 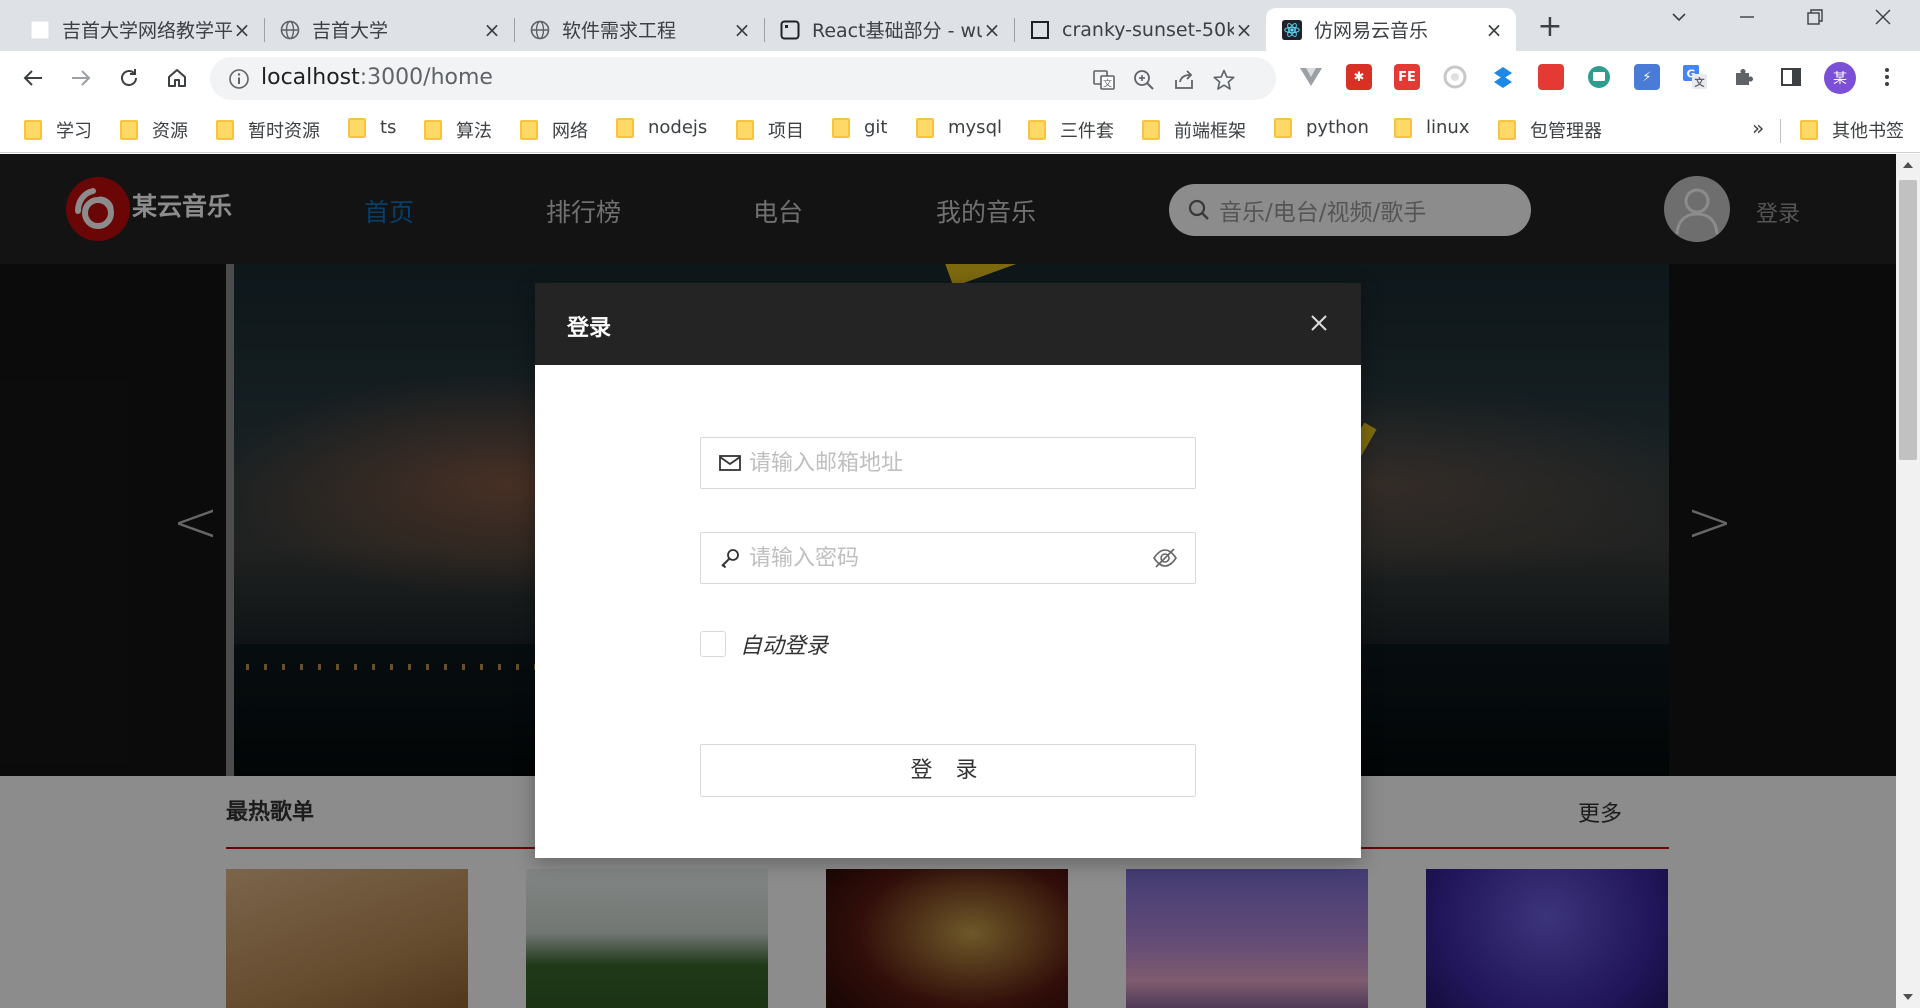 I want to click on extension-icon: ⚡, so click(x=1647, y=77).